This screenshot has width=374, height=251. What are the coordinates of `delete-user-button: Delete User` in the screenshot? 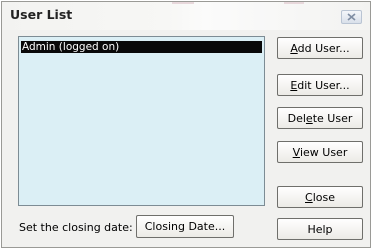 It's located at (320, 118).